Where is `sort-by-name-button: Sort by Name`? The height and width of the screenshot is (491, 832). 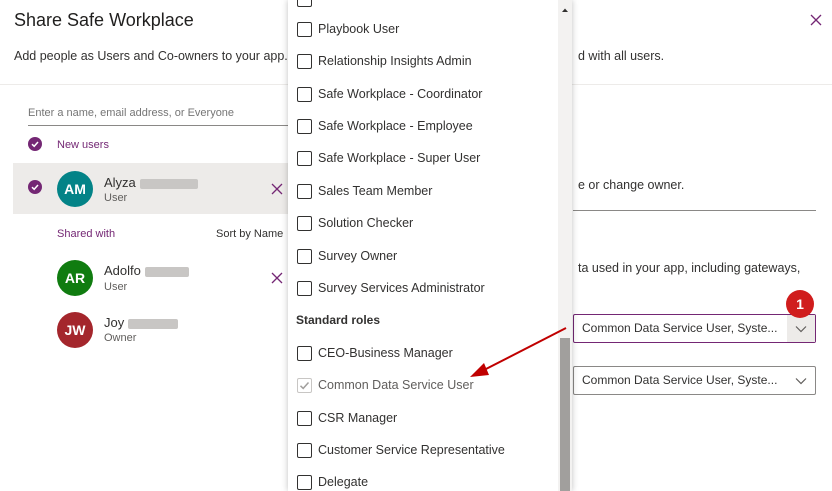
sort-by-name-button: Sort by Name is located at coordinates (249, 234).